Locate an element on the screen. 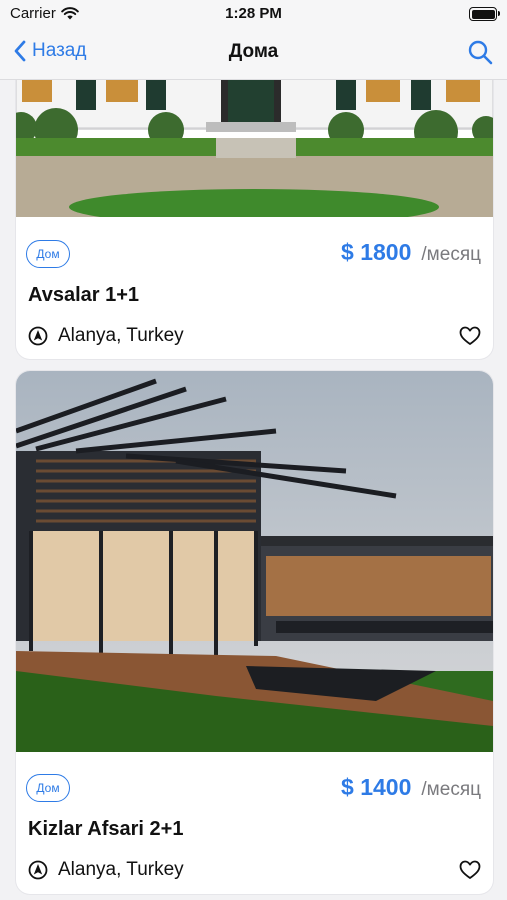 The height and width of the screenshot is (900, 507). search-button is located at coordinates (480, 54).